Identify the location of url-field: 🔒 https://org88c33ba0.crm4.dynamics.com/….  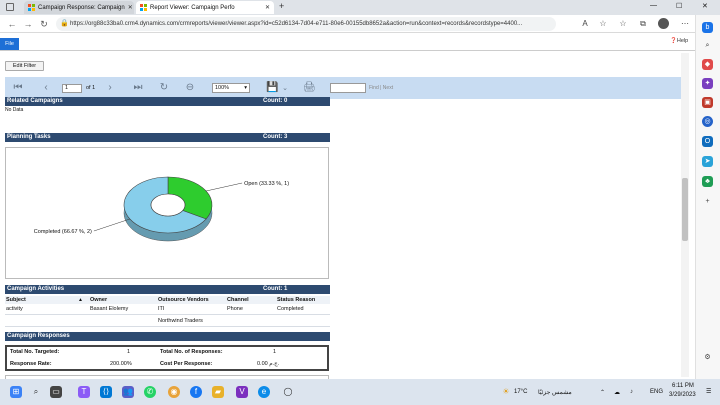
(306, 24).